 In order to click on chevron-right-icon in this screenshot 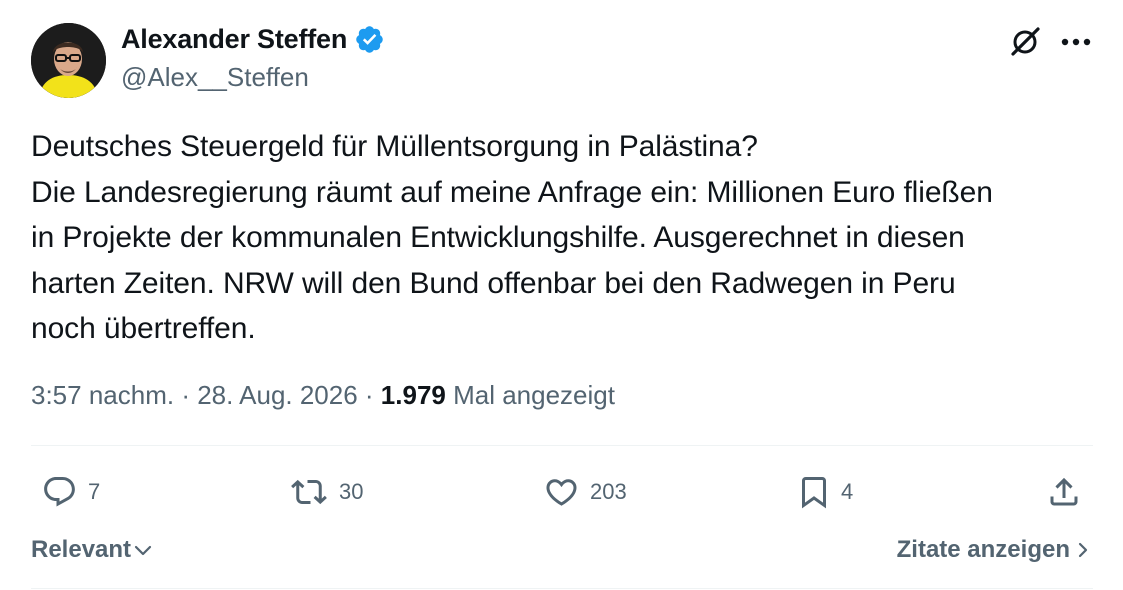, I will do `click(1083, 550)`.